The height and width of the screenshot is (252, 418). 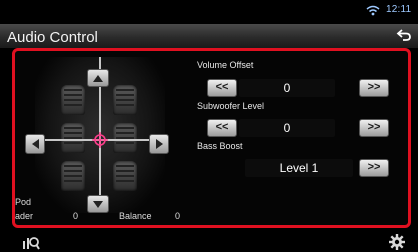 I want to click on volume-offset-value: 0, so click(x=287, y=88).